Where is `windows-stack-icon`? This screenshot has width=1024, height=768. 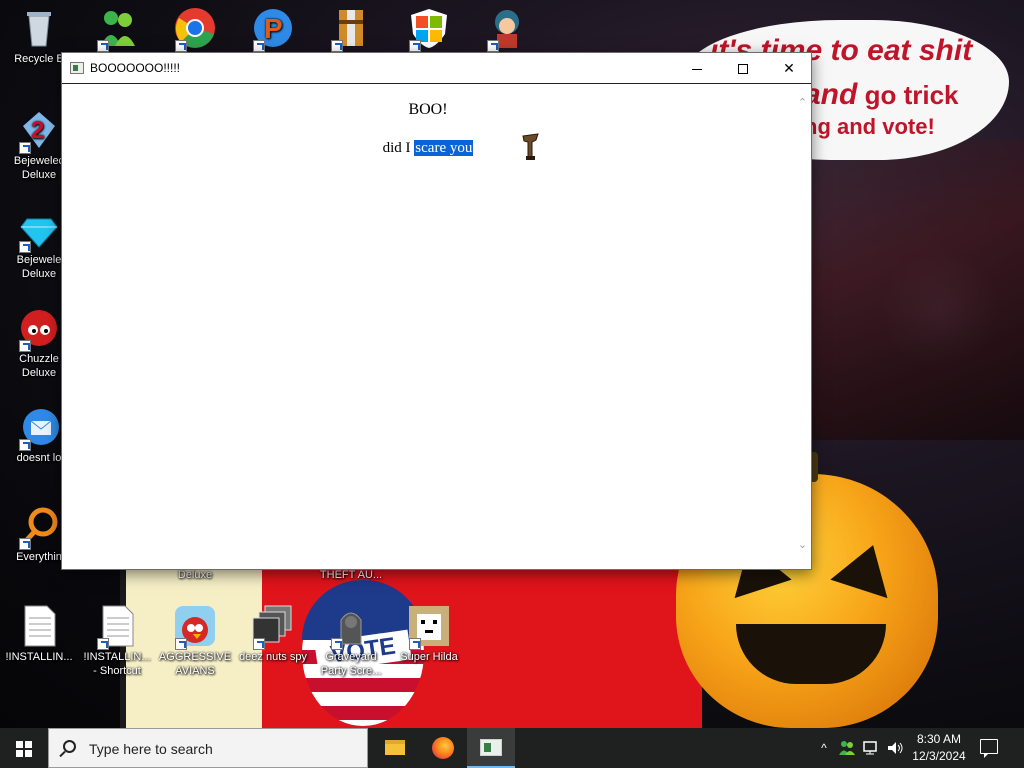 windows-stack-icon is located at coordinates (273, 627).